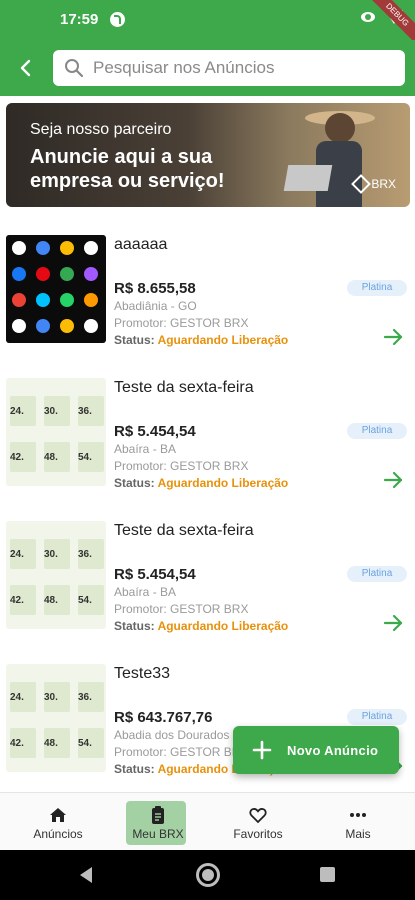 The height and width of the screenshot is (900, 415). What do you see at coordinates (207, 821) in the screenshot?
I see `bottom-nav: Anúncios Meu BRX Favoritos Mais` at bounding box center [207, 821].